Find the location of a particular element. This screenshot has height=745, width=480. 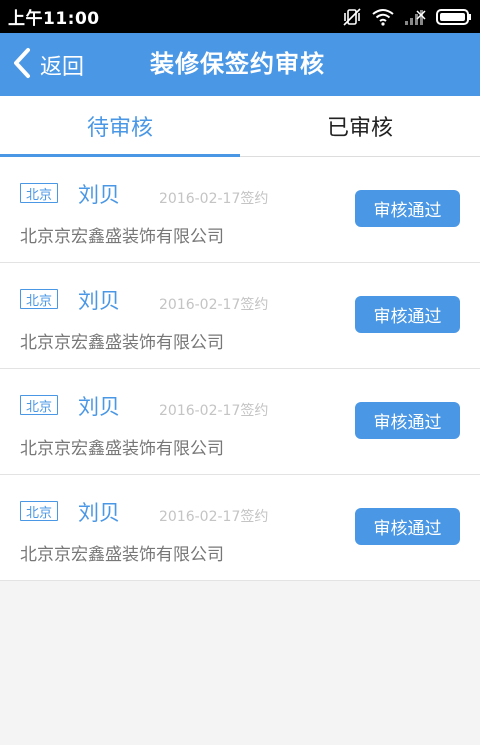

back-label: 返回 is located at coordinates (62, 67).